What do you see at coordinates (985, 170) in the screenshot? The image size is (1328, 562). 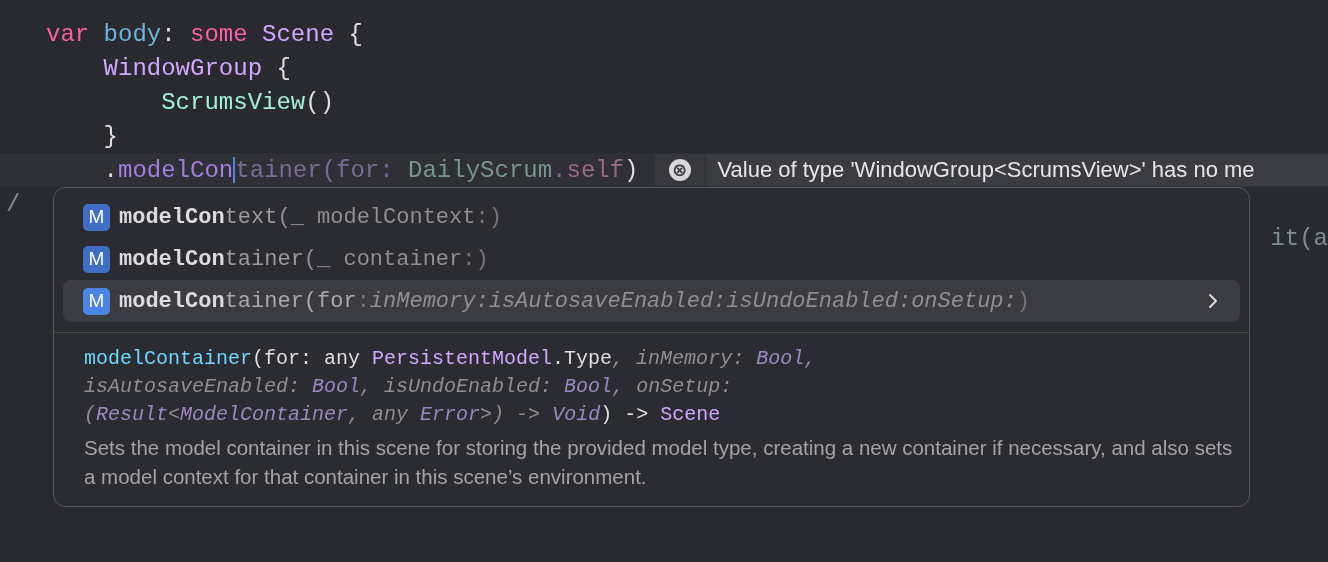 I see `error-message: Value of type 'WindowGroup<ScrumsView>' has no me` at bounding box center [985, 170].